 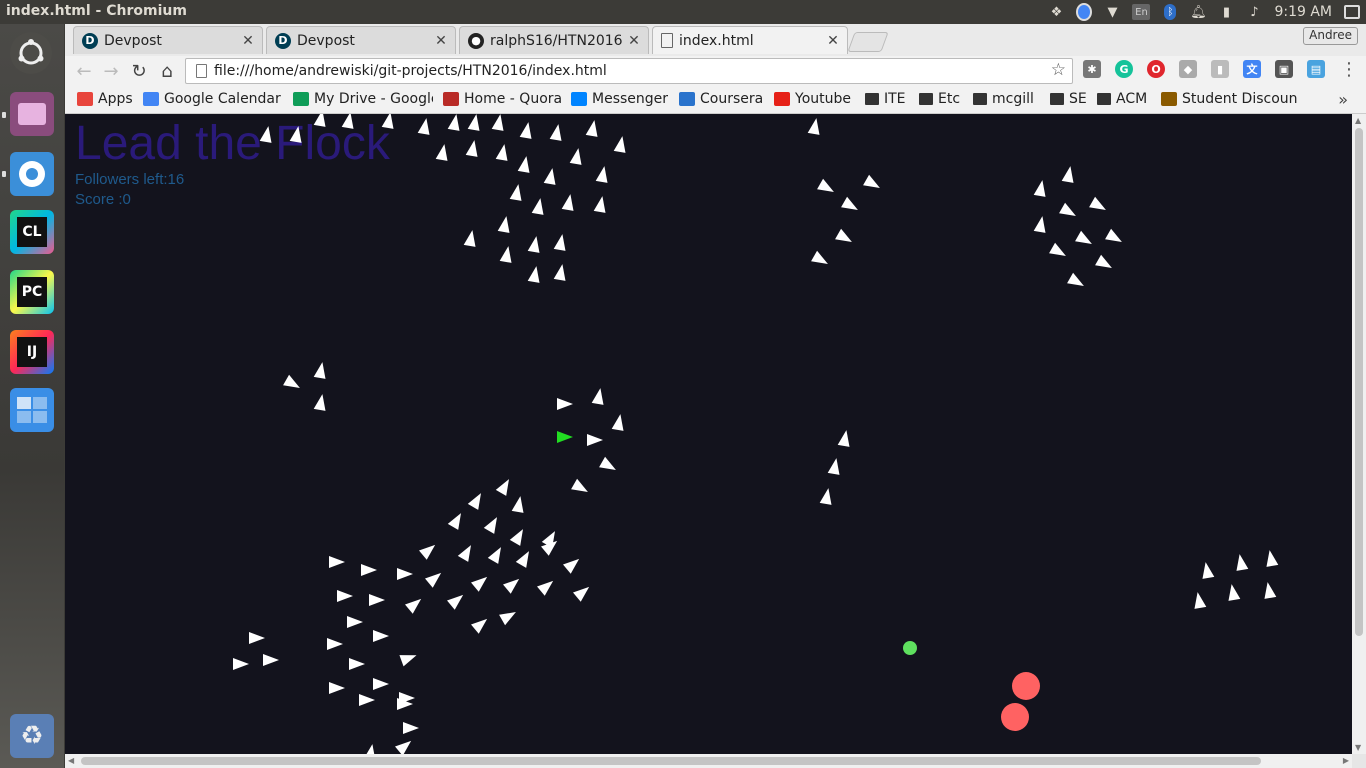 I want to click on battery-icon: ▮, so click(x=1226, y=12).